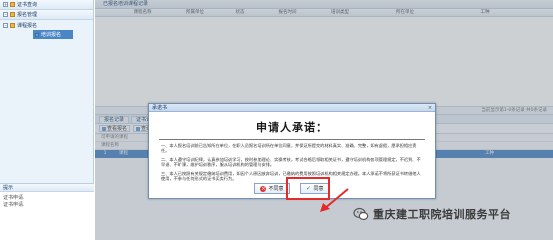  What do you see at coordinates (361, 214) in the screenshot?
I see `wechat-icon` at bounding box center [361, 214].